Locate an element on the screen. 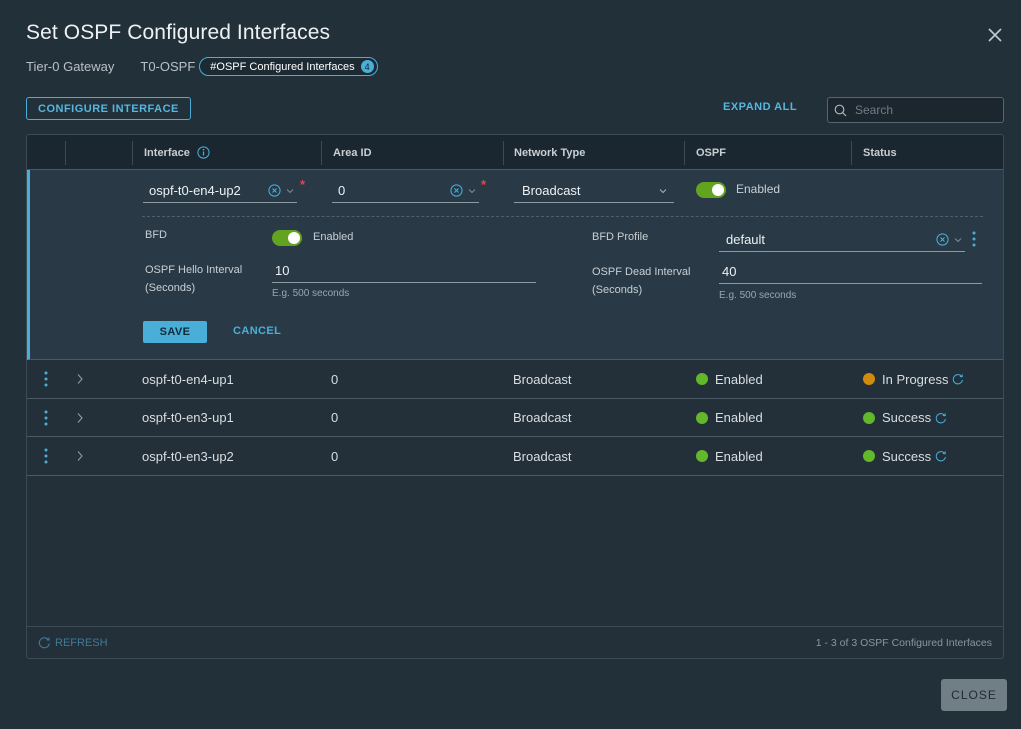  close-icon is located at coordinates (995, 35).